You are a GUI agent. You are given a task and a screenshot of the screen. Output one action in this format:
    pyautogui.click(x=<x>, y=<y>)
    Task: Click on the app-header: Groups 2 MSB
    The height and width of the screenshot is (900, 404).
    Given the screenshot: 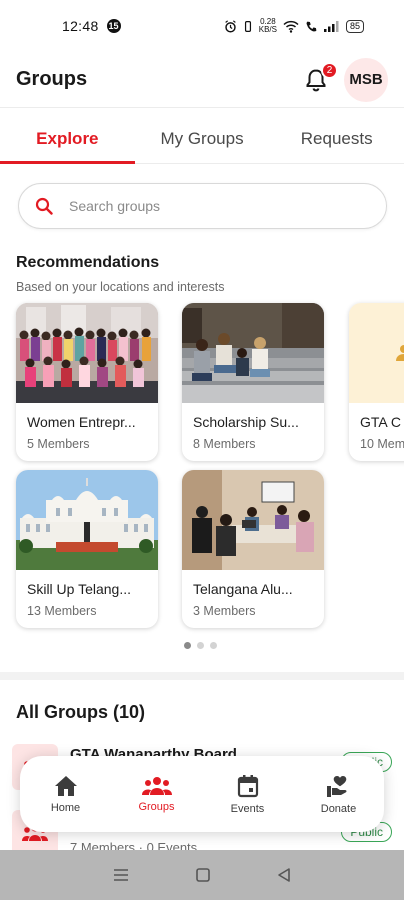 What is the action you would take?
    pyautogui.click(x=202, y=80)
    